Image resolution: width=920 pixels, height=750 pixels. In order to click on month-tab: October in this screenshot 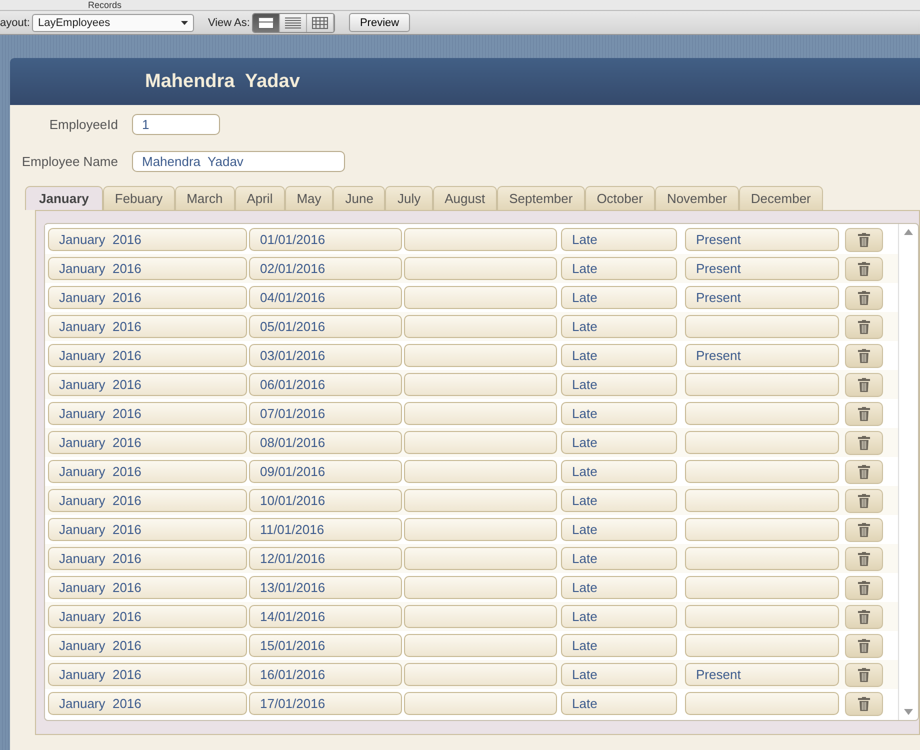, I will do `click(619, 198)`.